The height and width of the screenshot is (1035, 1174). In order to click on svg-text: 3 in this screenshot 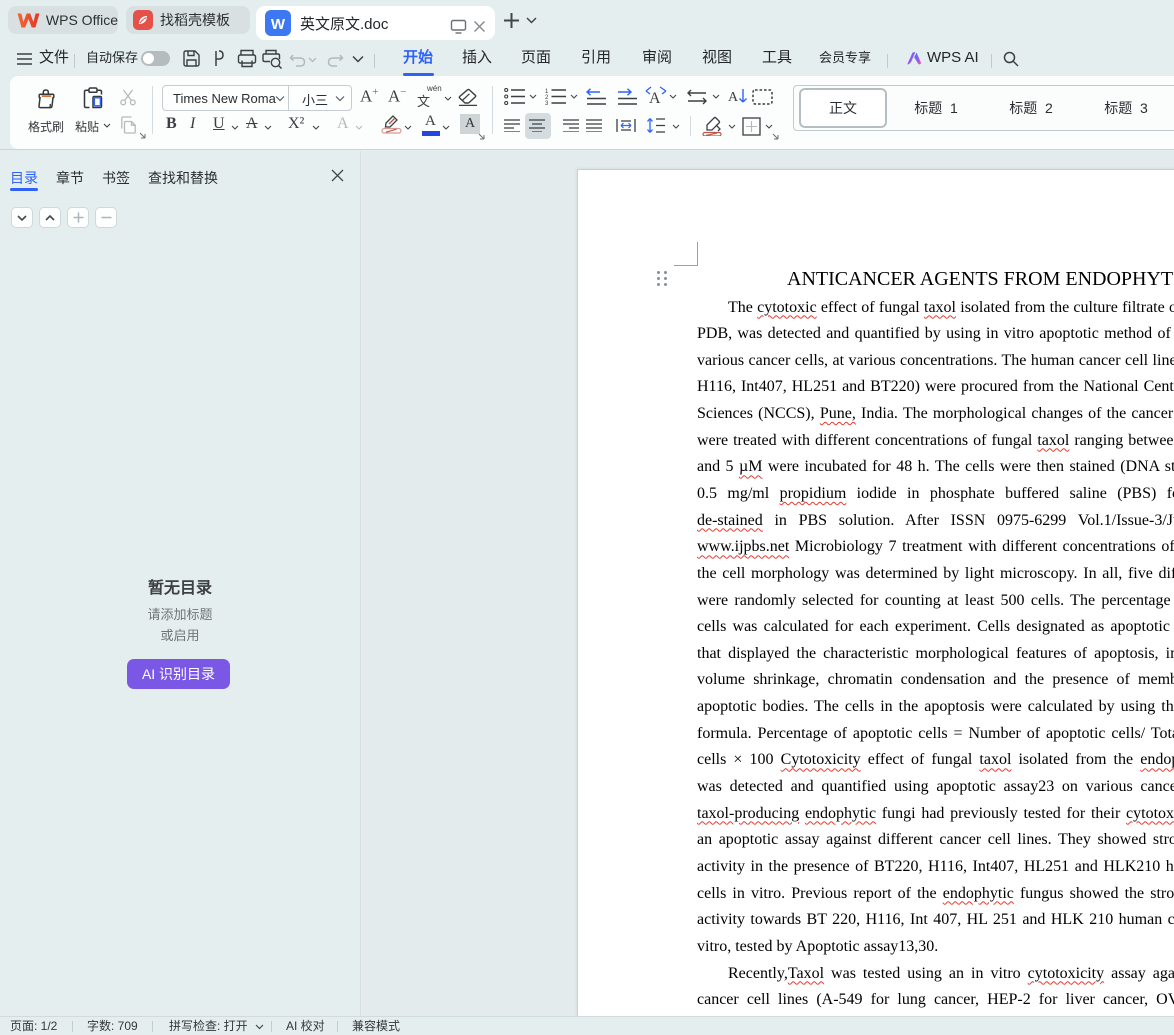, I will do `click(547, 103)`.